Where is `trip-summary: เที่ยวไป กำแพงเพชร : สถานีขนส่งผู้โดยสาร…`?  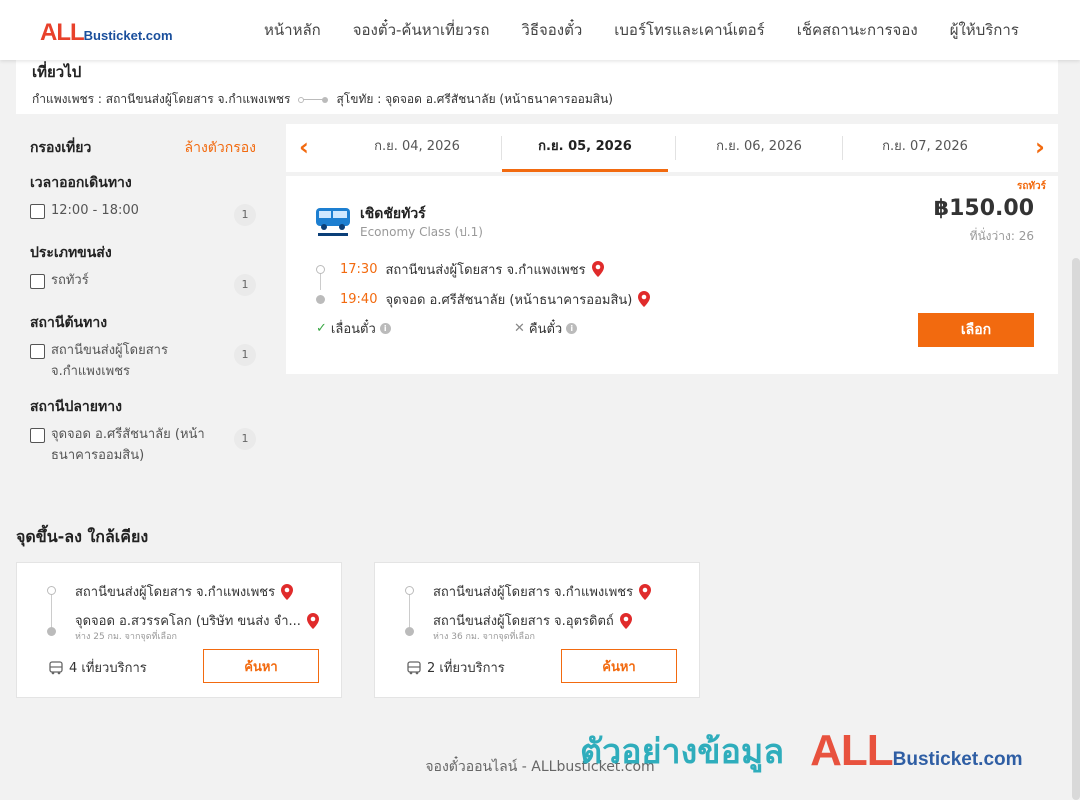
trip-summary: เที่ยวไป กำแพงเพชร : สถานีขนส่งผู้โดยสาร… is located at coordinates (537, 83).